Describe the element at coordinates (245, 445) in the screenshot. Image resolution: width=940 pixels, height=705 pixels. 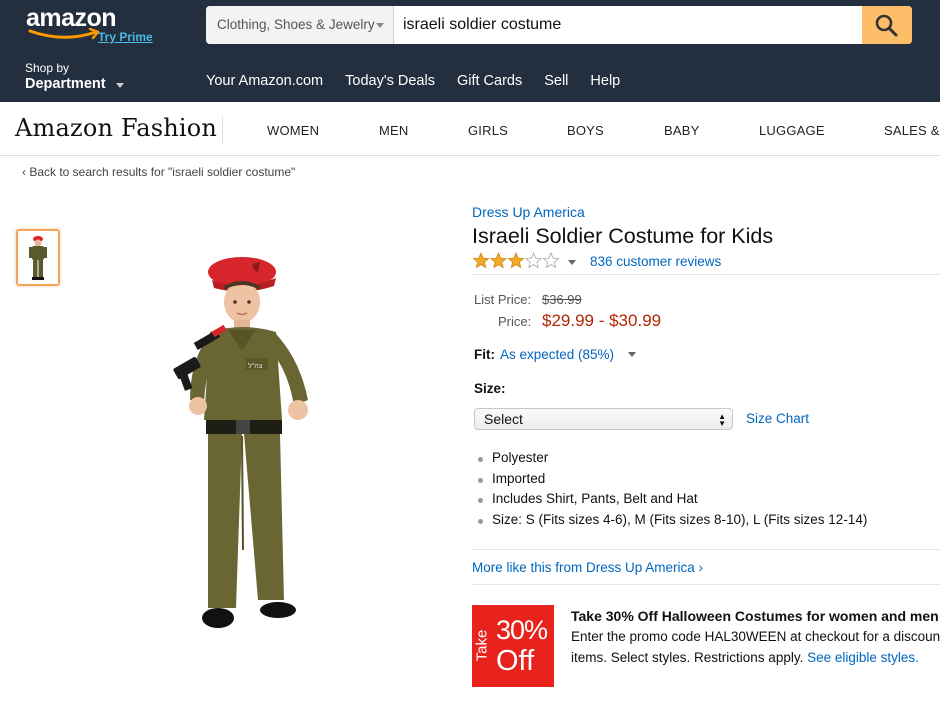
I see `soldier-costume-product-image: צה"ל` at that location.